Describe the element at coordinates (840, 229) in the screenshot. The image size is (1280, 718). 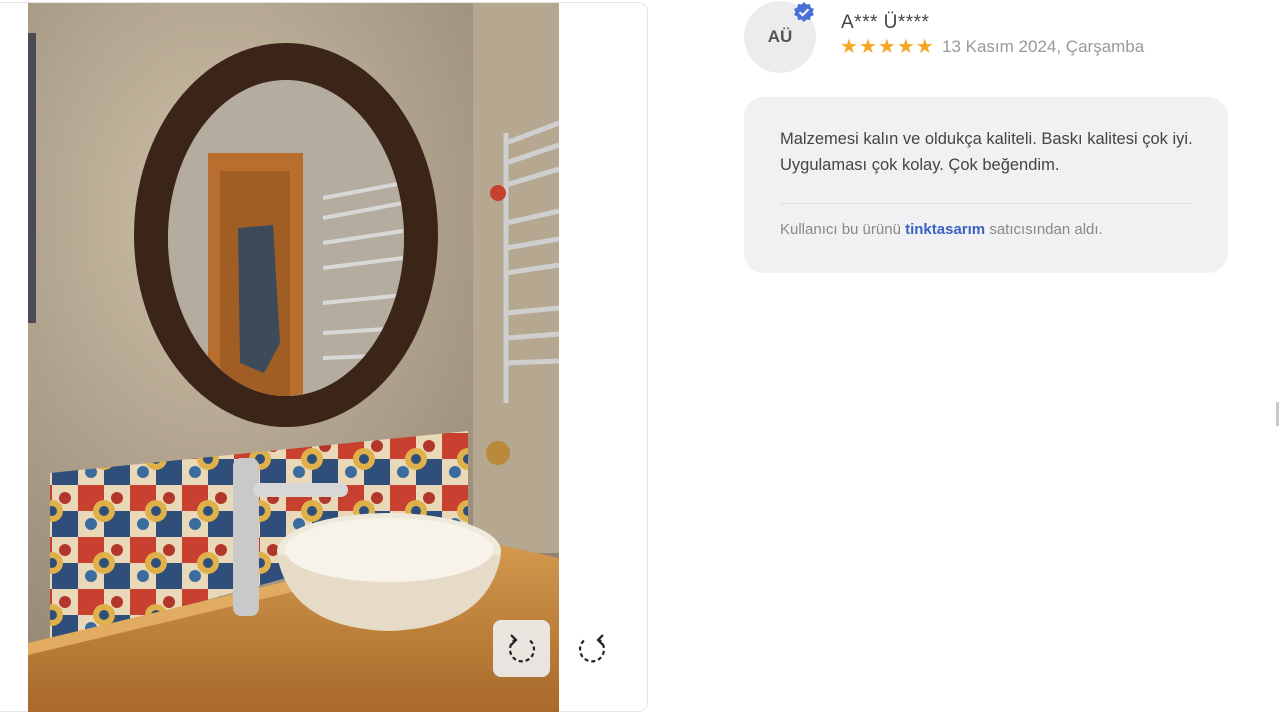
I see `seller-note-prefix: Kullanıcı bu ürünü` at that location.